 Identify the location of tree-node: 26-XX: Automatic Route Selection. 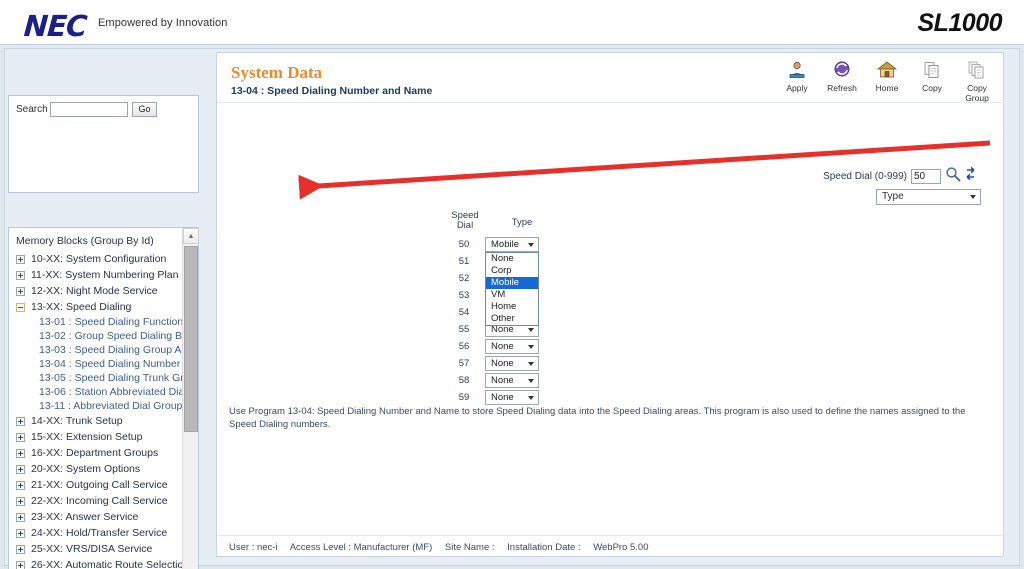
(95, 563).